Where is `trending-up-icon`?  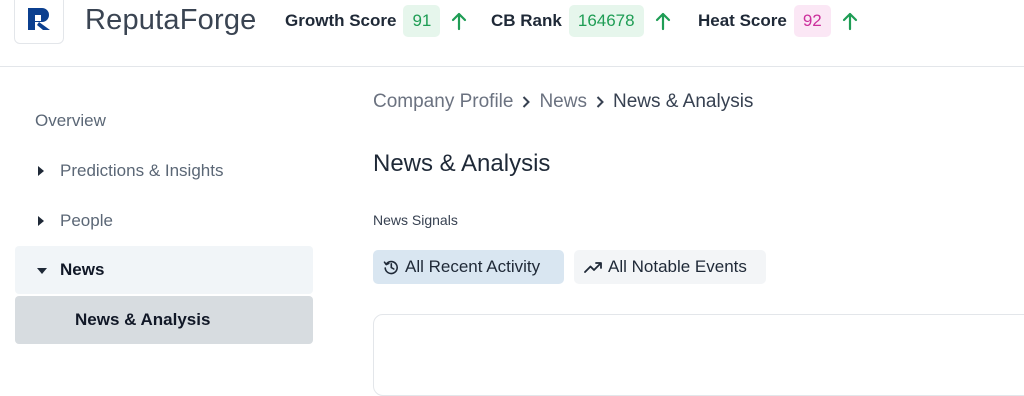 trending-up-icon is located at coordinates (593, 267).